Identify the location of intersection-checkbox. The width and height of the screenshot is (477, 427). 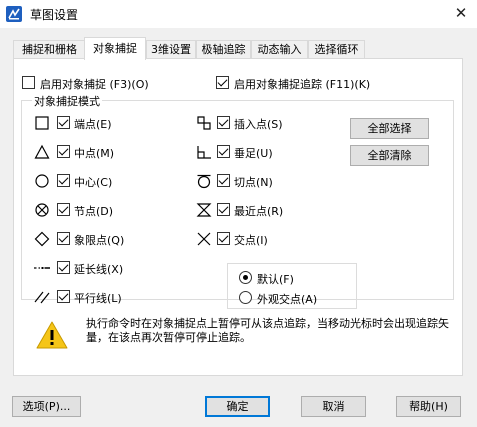
(223, 238).